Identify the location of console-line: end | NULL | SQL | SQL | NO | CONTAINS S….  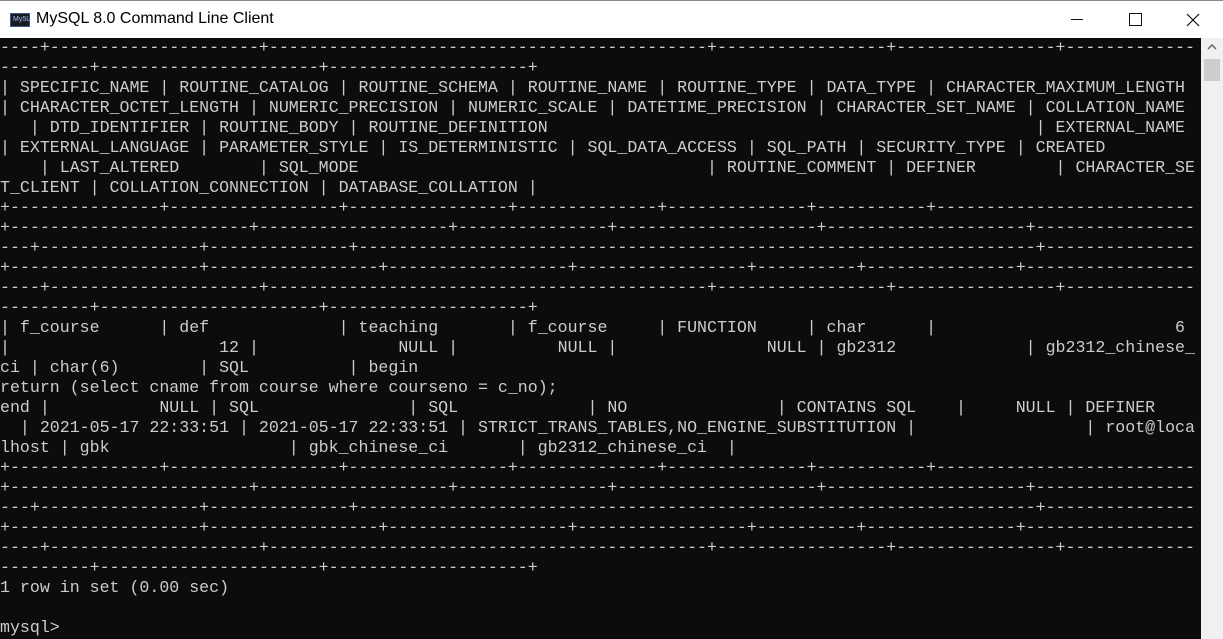
(600, 407).